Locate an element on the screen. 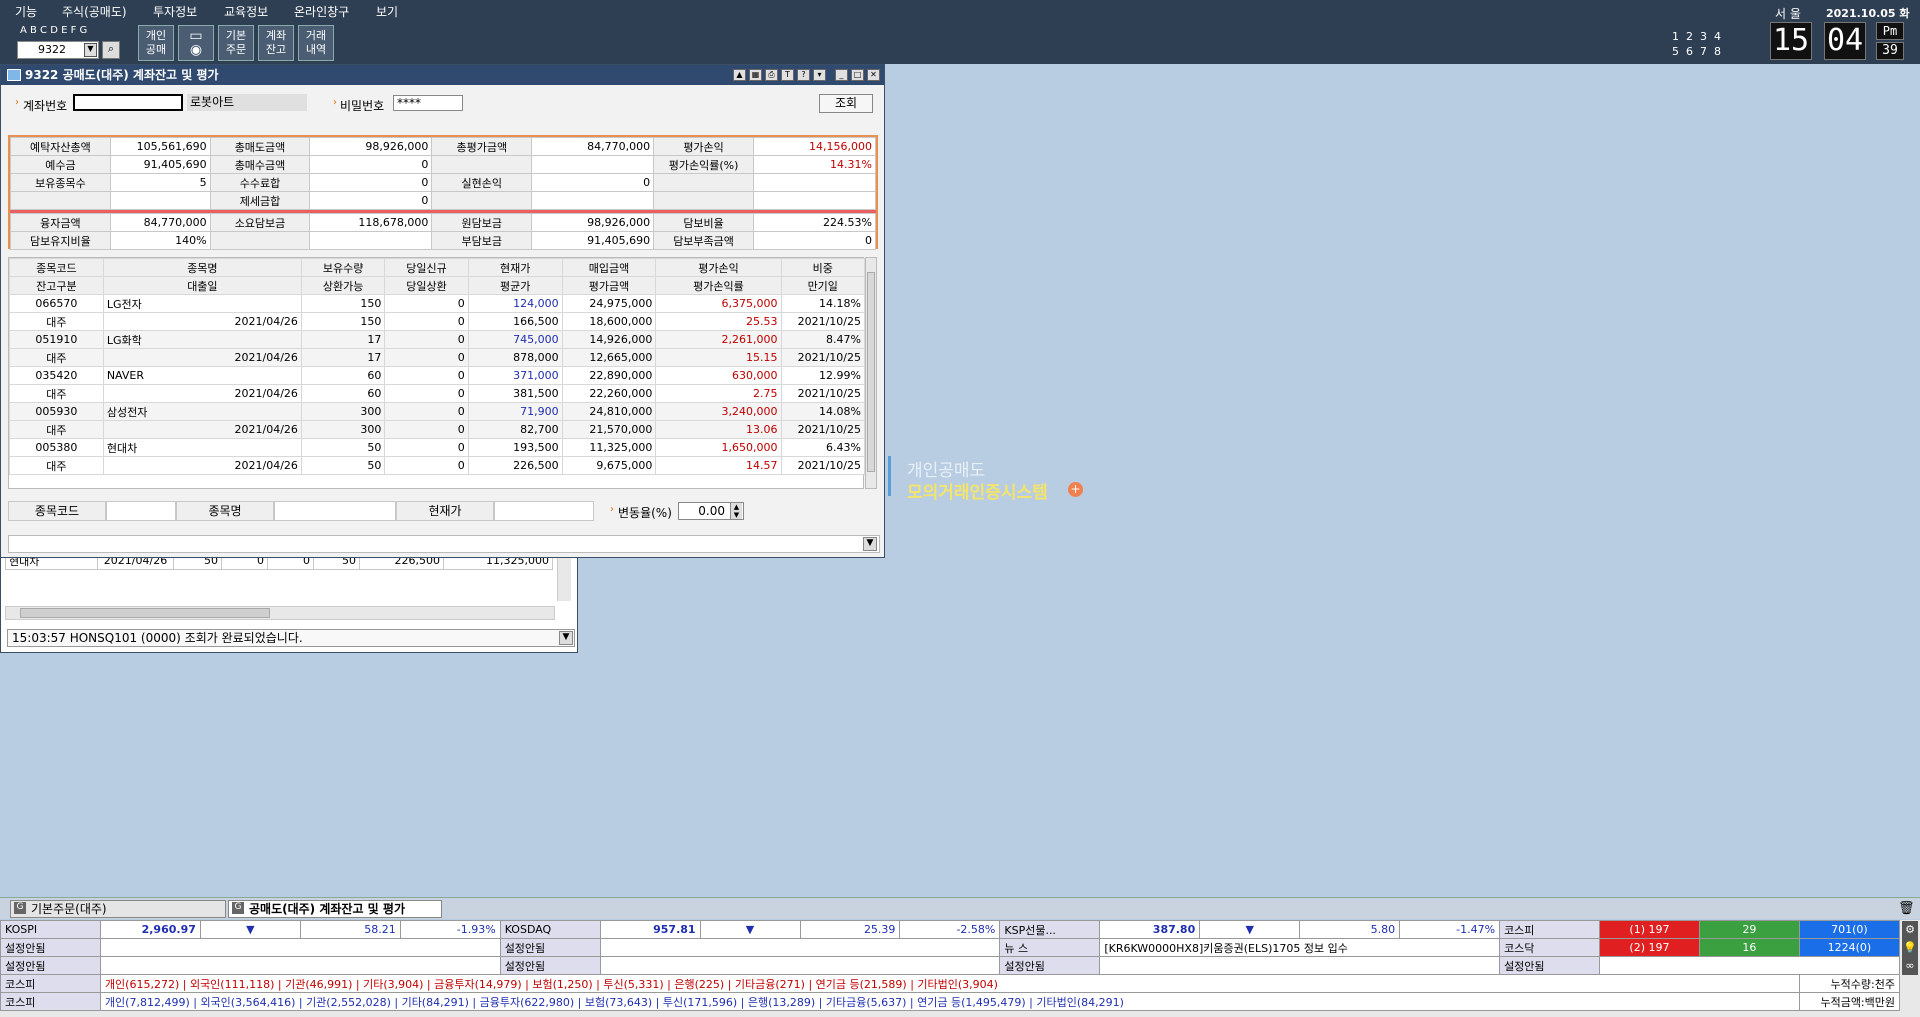  query-button: 조회 is located at coordinates (846, 103).